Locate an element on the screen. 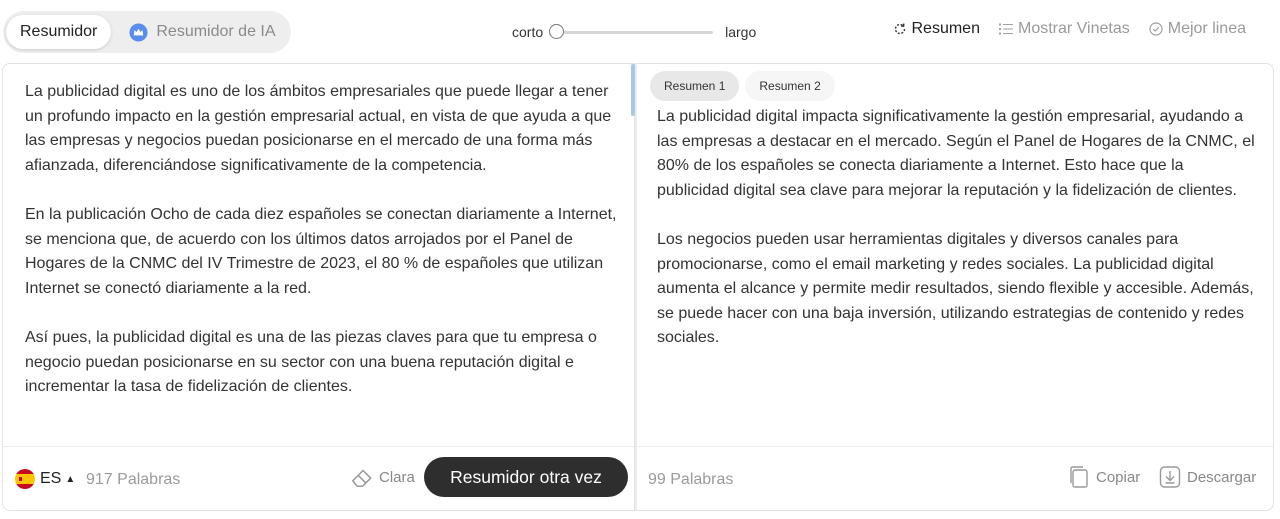 This screenshot has width=1280, height=519. slider-track is located at coordinates (634, 32).